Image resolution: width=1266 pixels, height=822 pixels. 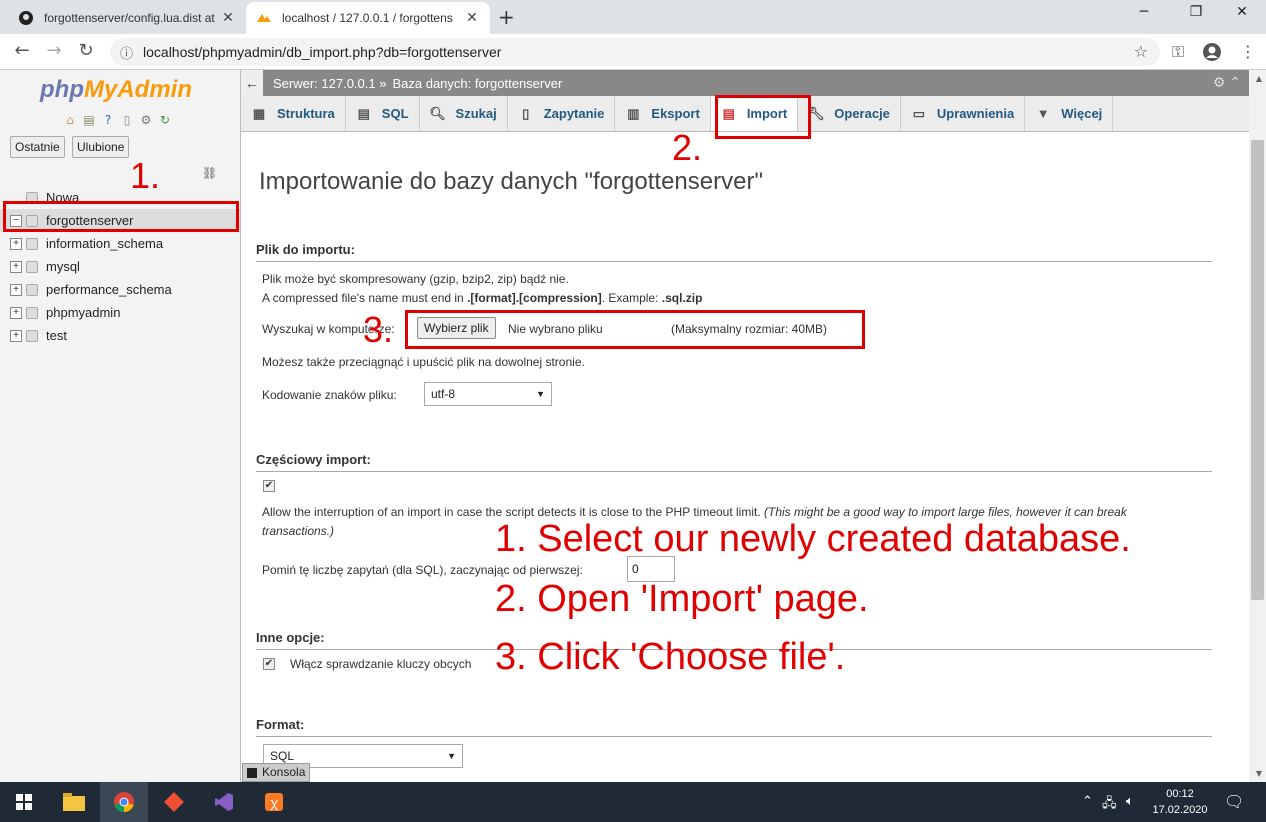 I want to click on tree-item-label: test, so click(x=56, y=335).